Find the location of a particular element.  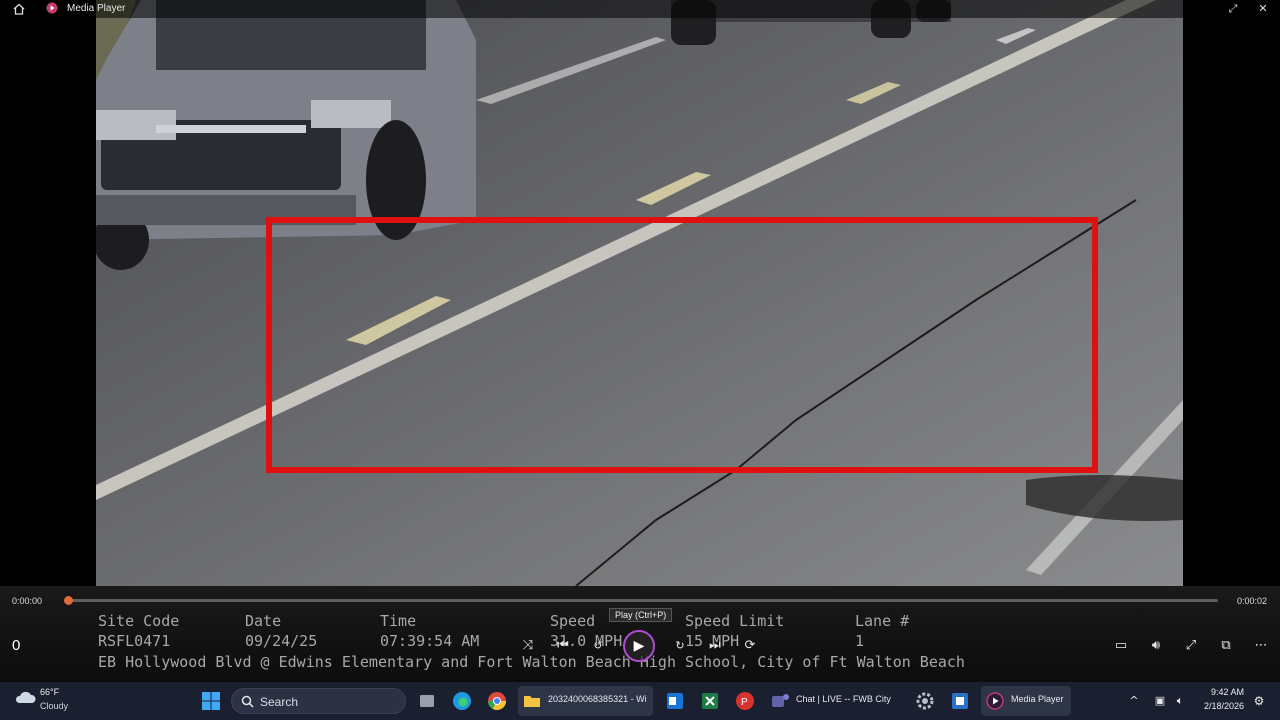

chrome-icon is located at coordinates (497, 701).